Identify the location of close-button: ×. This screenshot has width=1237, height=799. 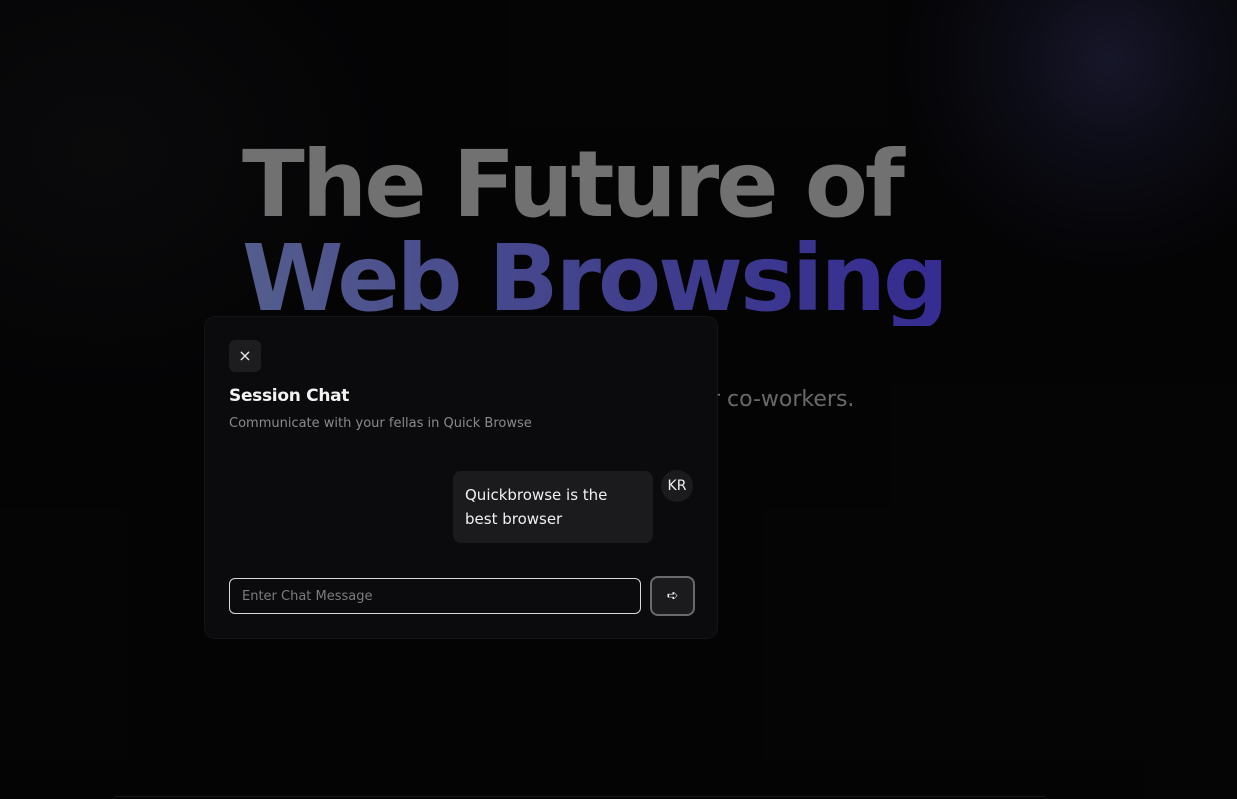
(245, 356).